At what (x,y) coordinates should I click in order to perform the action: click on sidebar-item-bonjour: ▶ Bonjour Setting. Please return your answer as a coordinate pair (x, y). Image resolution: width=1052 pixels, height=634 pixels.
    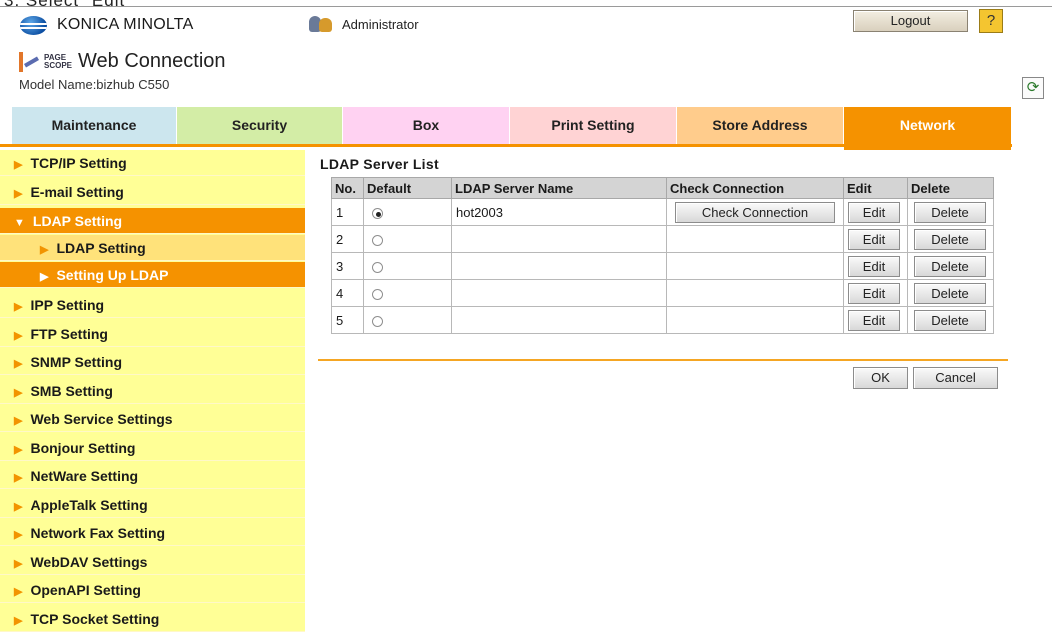
    Looking at the image, I should click on (152, 448).